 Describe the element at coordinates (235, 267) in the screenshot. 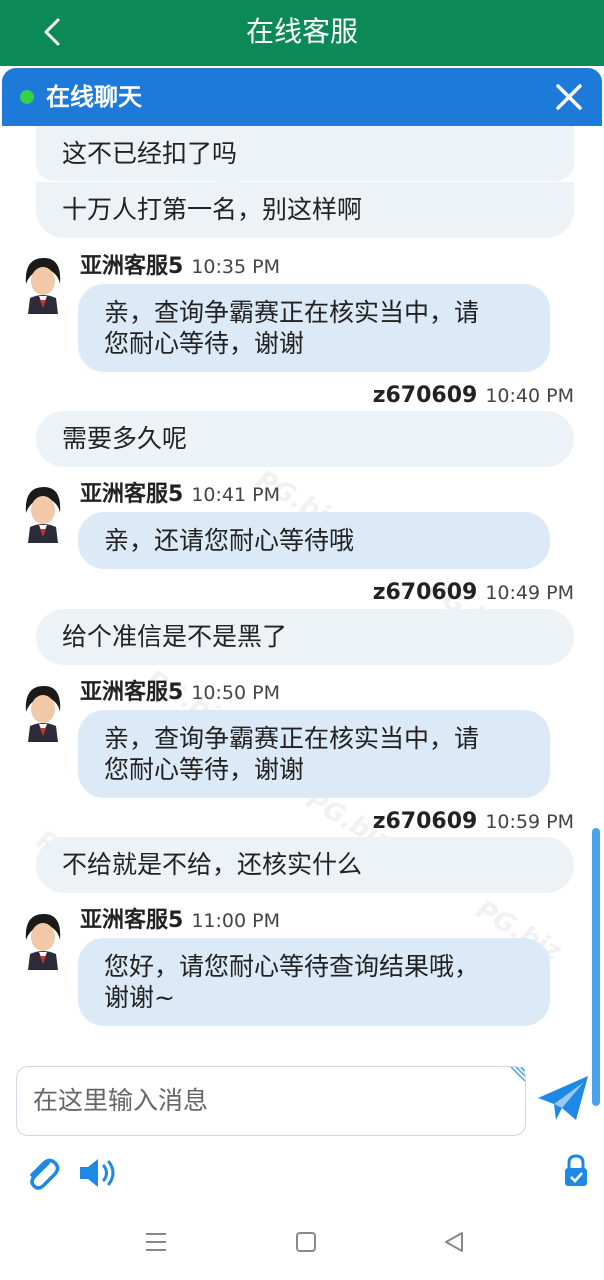

I see `message-time: 10:35 PM` at that location.